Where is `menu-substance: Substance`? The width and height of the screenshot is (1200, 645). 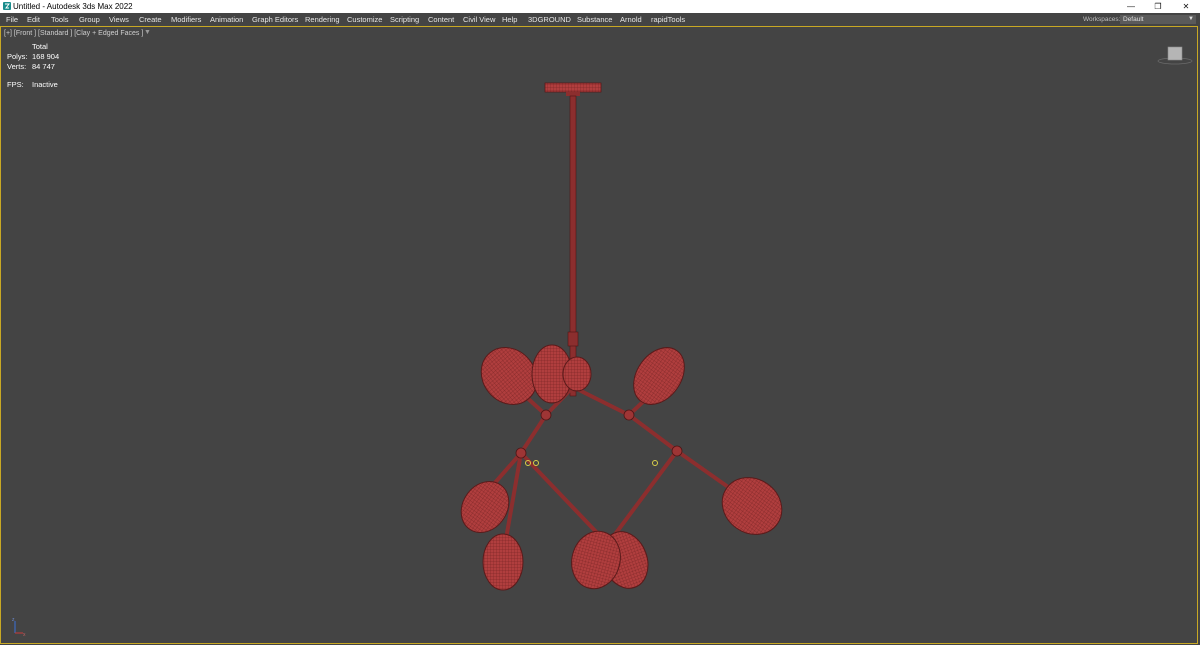
menu-substance: Substance is located at coordinates (594, 19).